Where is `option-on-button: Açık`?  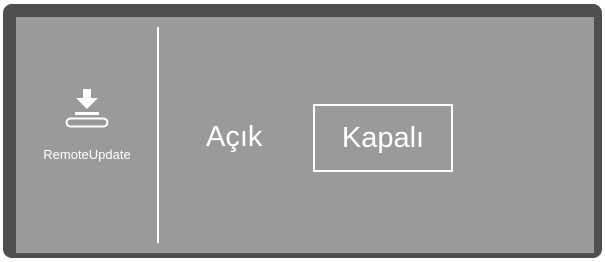
option-on-button: Açık is located at coordinates (234, 137).